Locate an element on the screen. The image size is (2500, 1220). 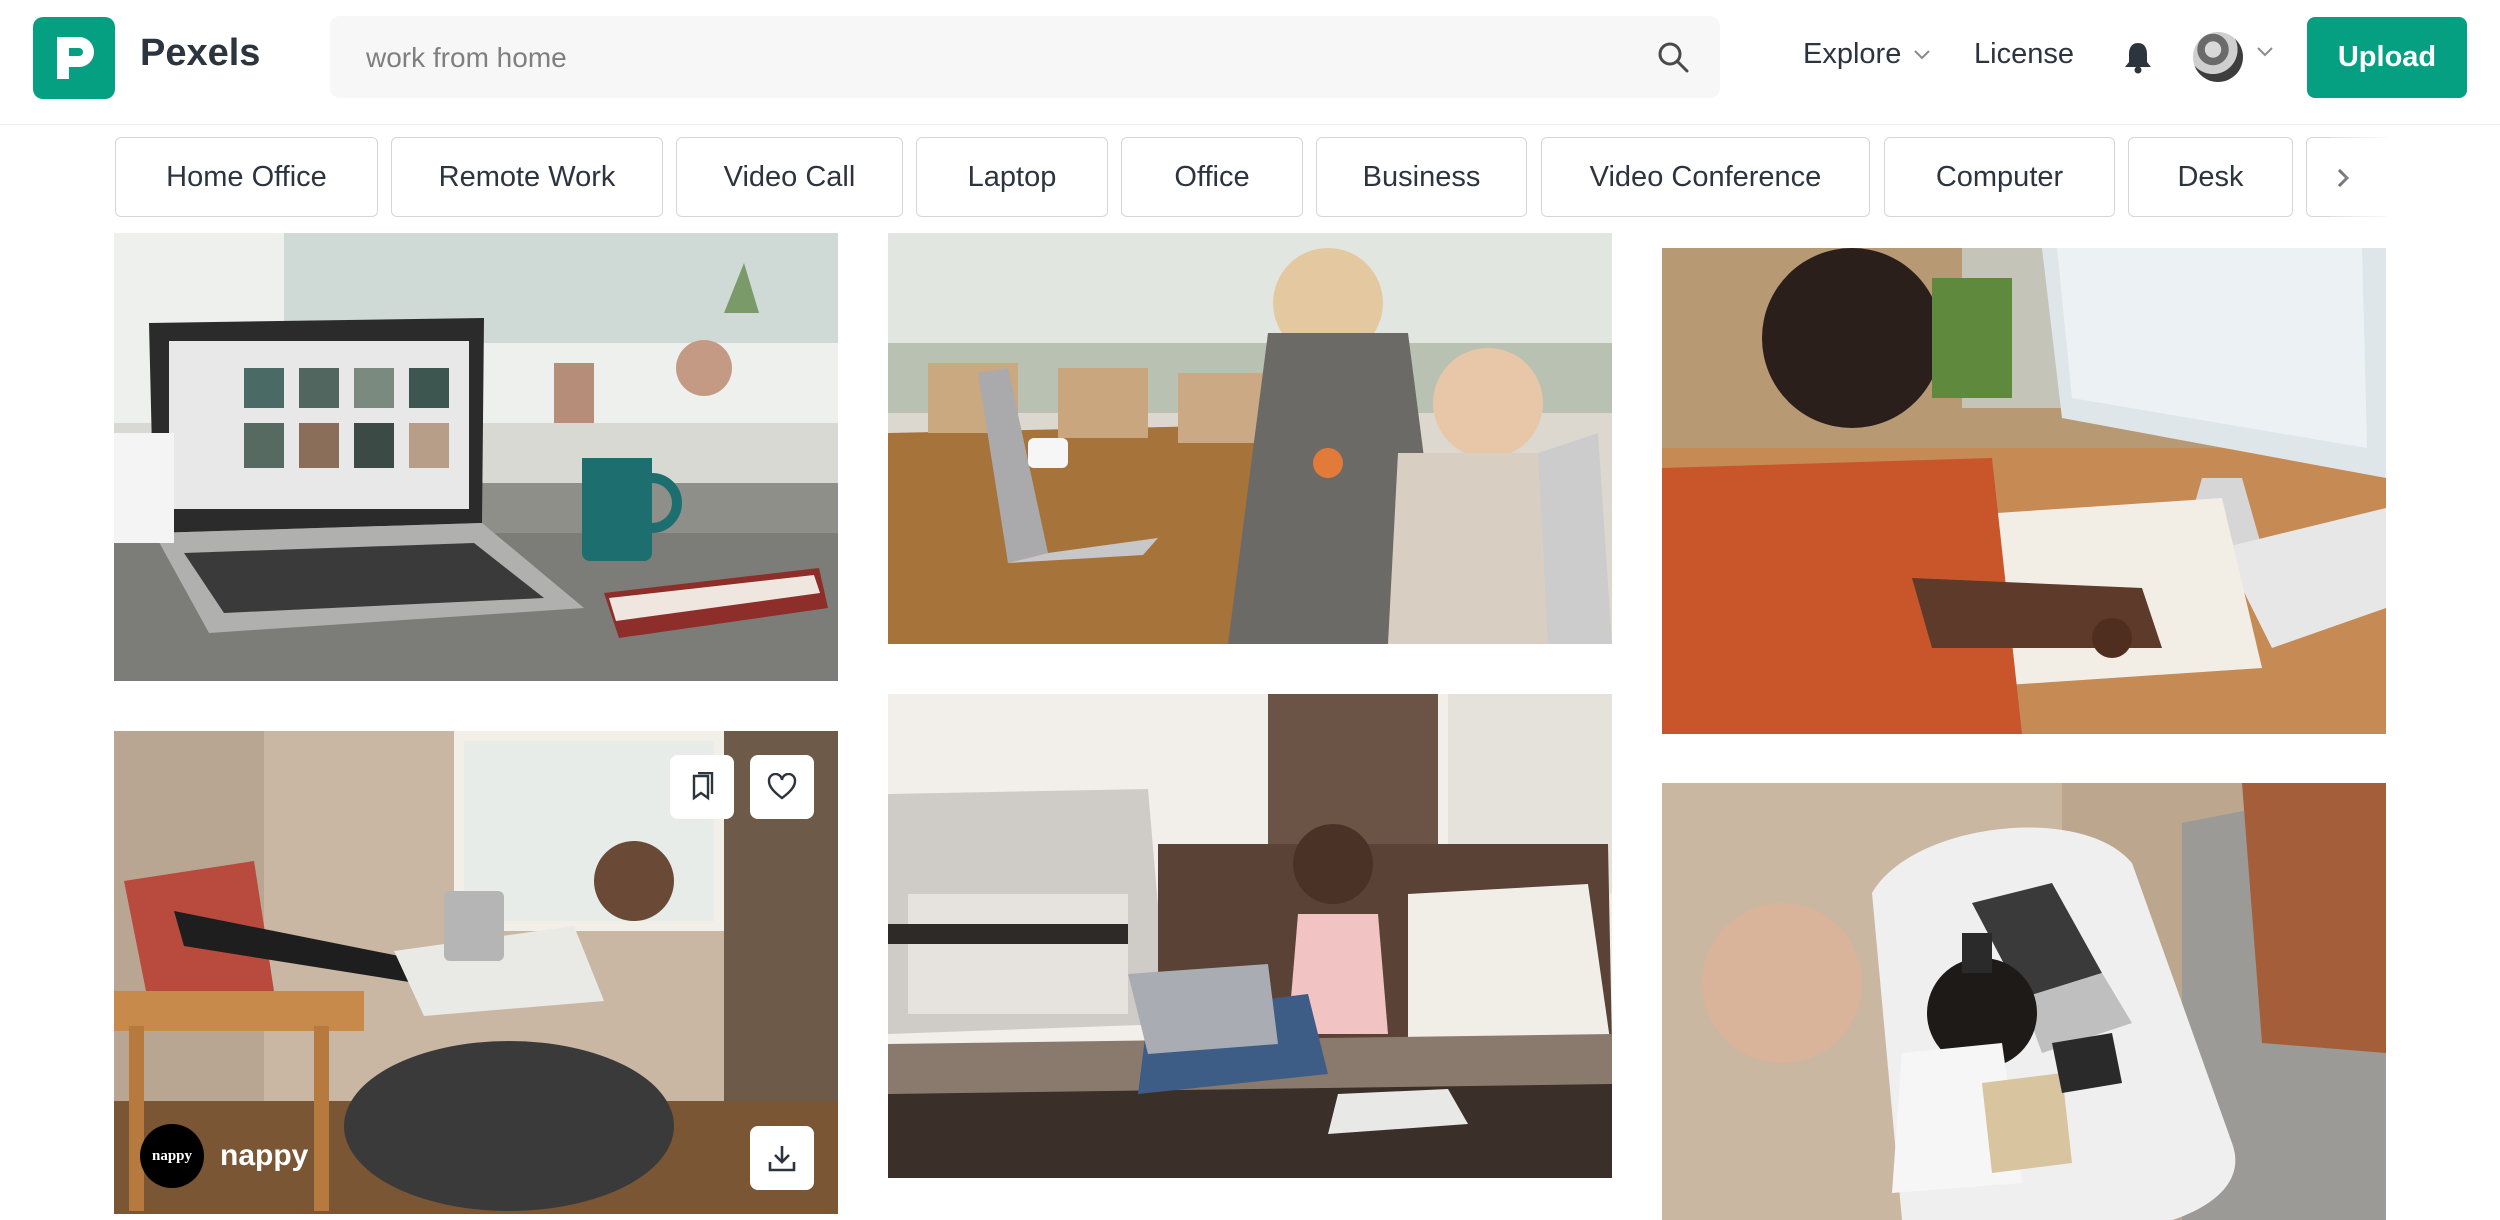
photo-top-down-desk-image is located at coordinates (2024, 1001).